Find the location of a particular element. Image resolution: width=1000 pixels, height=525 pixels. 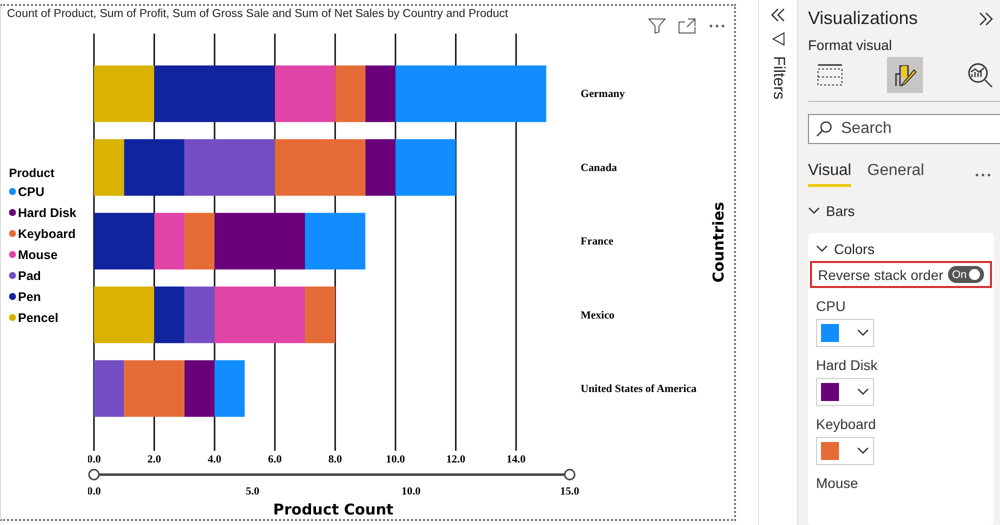

legend-item: Hard Disk is located at coordinates (48, 213).